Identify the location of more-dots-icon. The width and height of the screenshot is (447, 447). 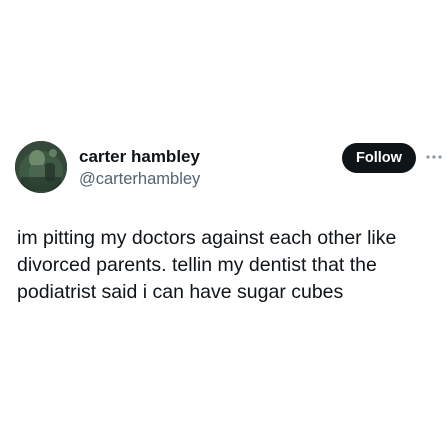
(434, 157).